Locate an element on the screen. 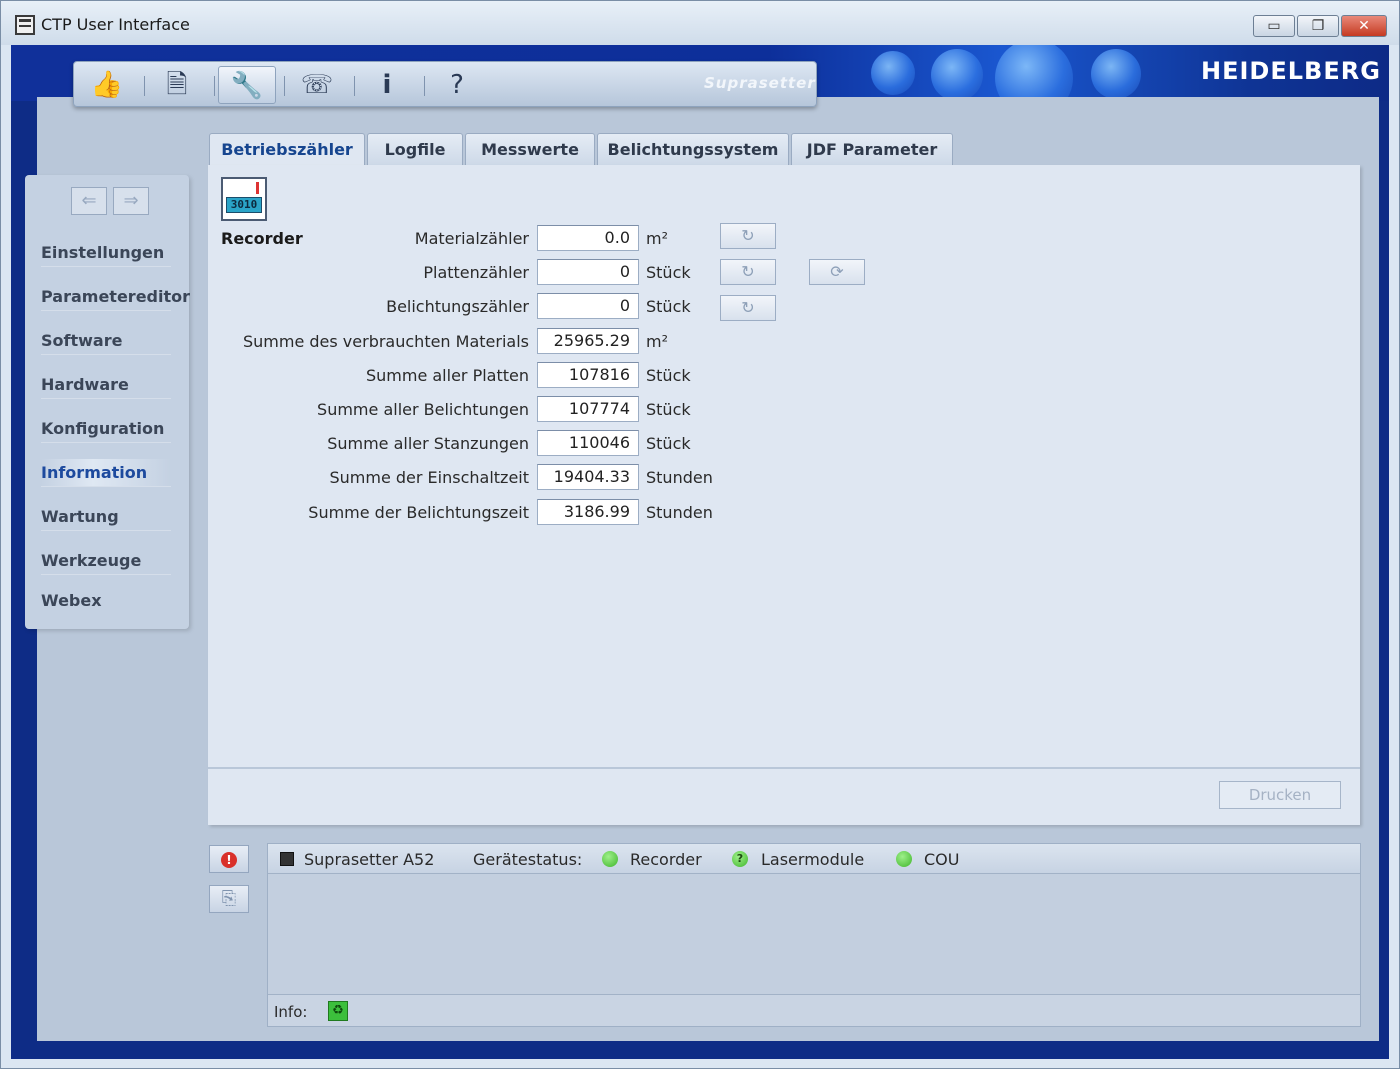 This screenshot has width=1400, height=1069. forward-arrow-icon: ⇒ is located at coordinates (131, 201).